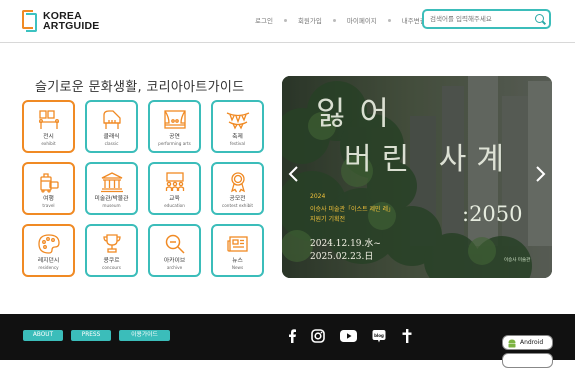 The width and height of the screenshot is (575, 368). I want to click on category-label: 레지던시, so click(48, 261).